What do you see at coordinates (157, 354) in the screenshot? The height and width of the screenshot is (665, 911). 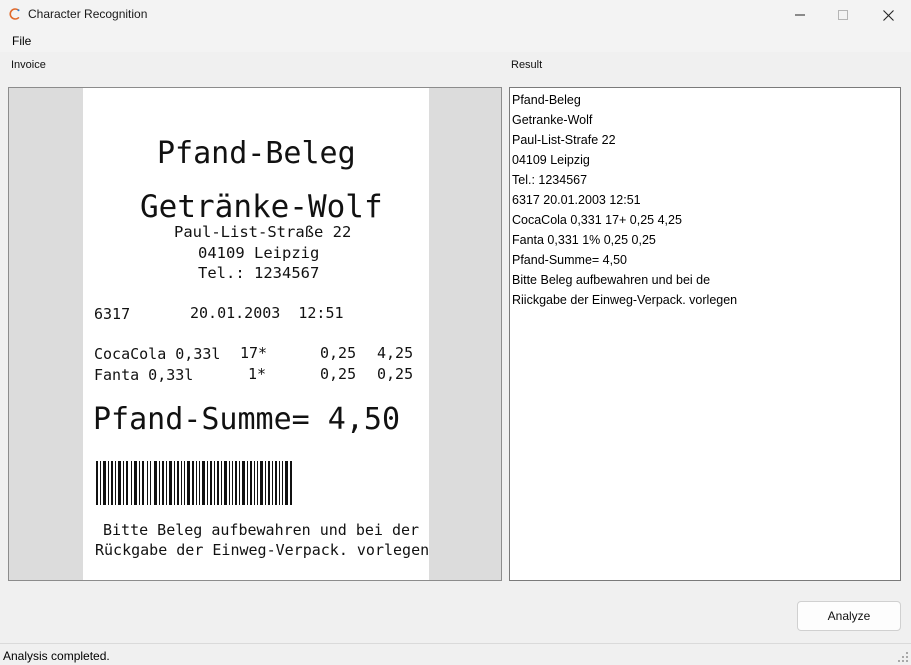 I see `receipt-item-name: CocaCola 0,33l` at bounding box center [157, 354].